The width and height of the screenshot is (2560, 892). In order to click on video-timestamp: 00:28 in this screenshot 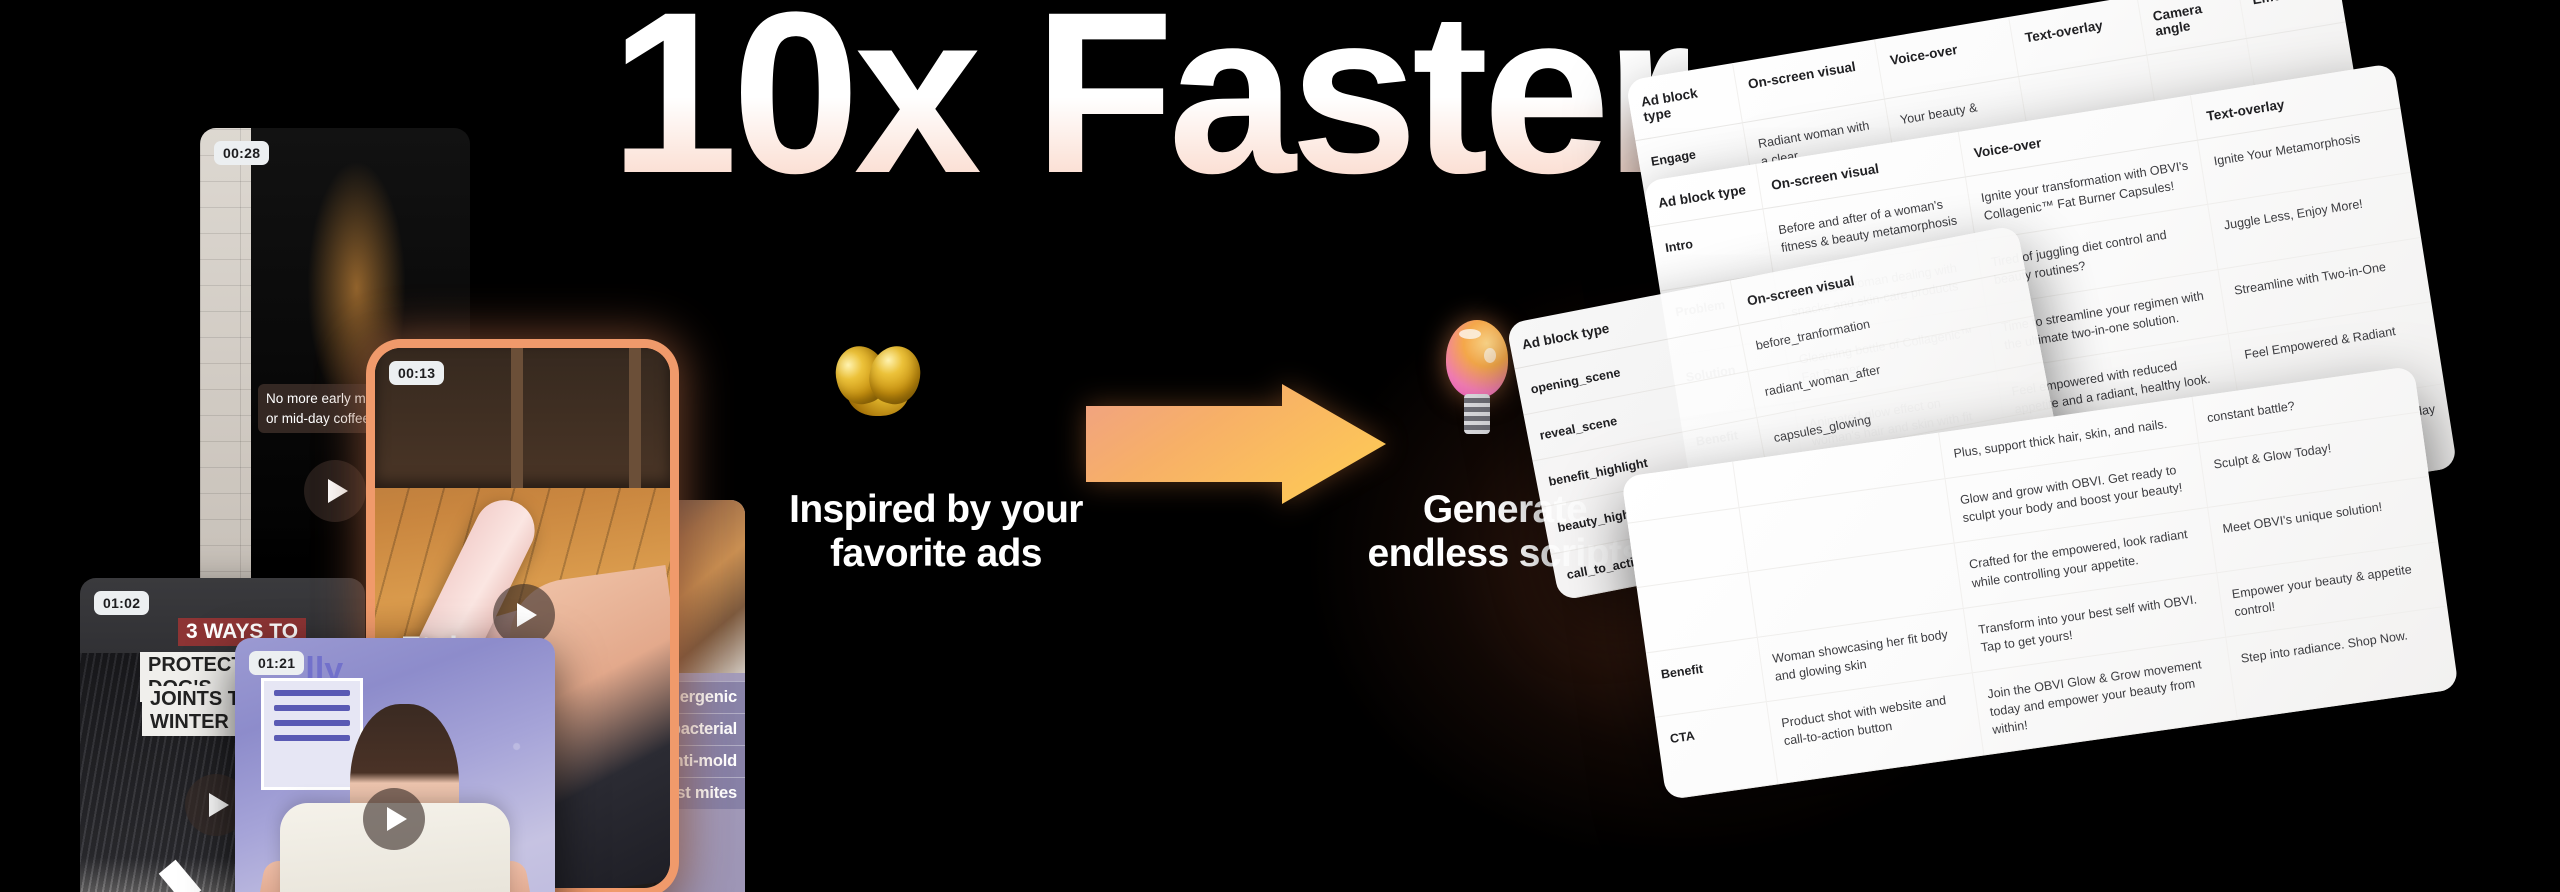, I will do `click(242, 153)`.